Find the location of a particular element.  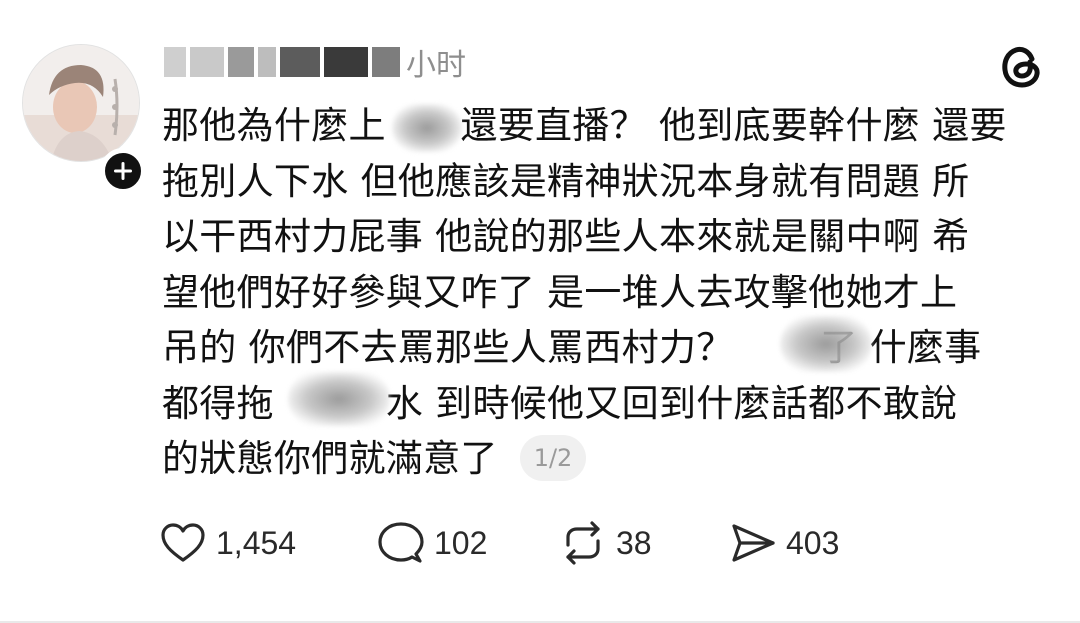

avatar-container is located at coordinates (84, 119).